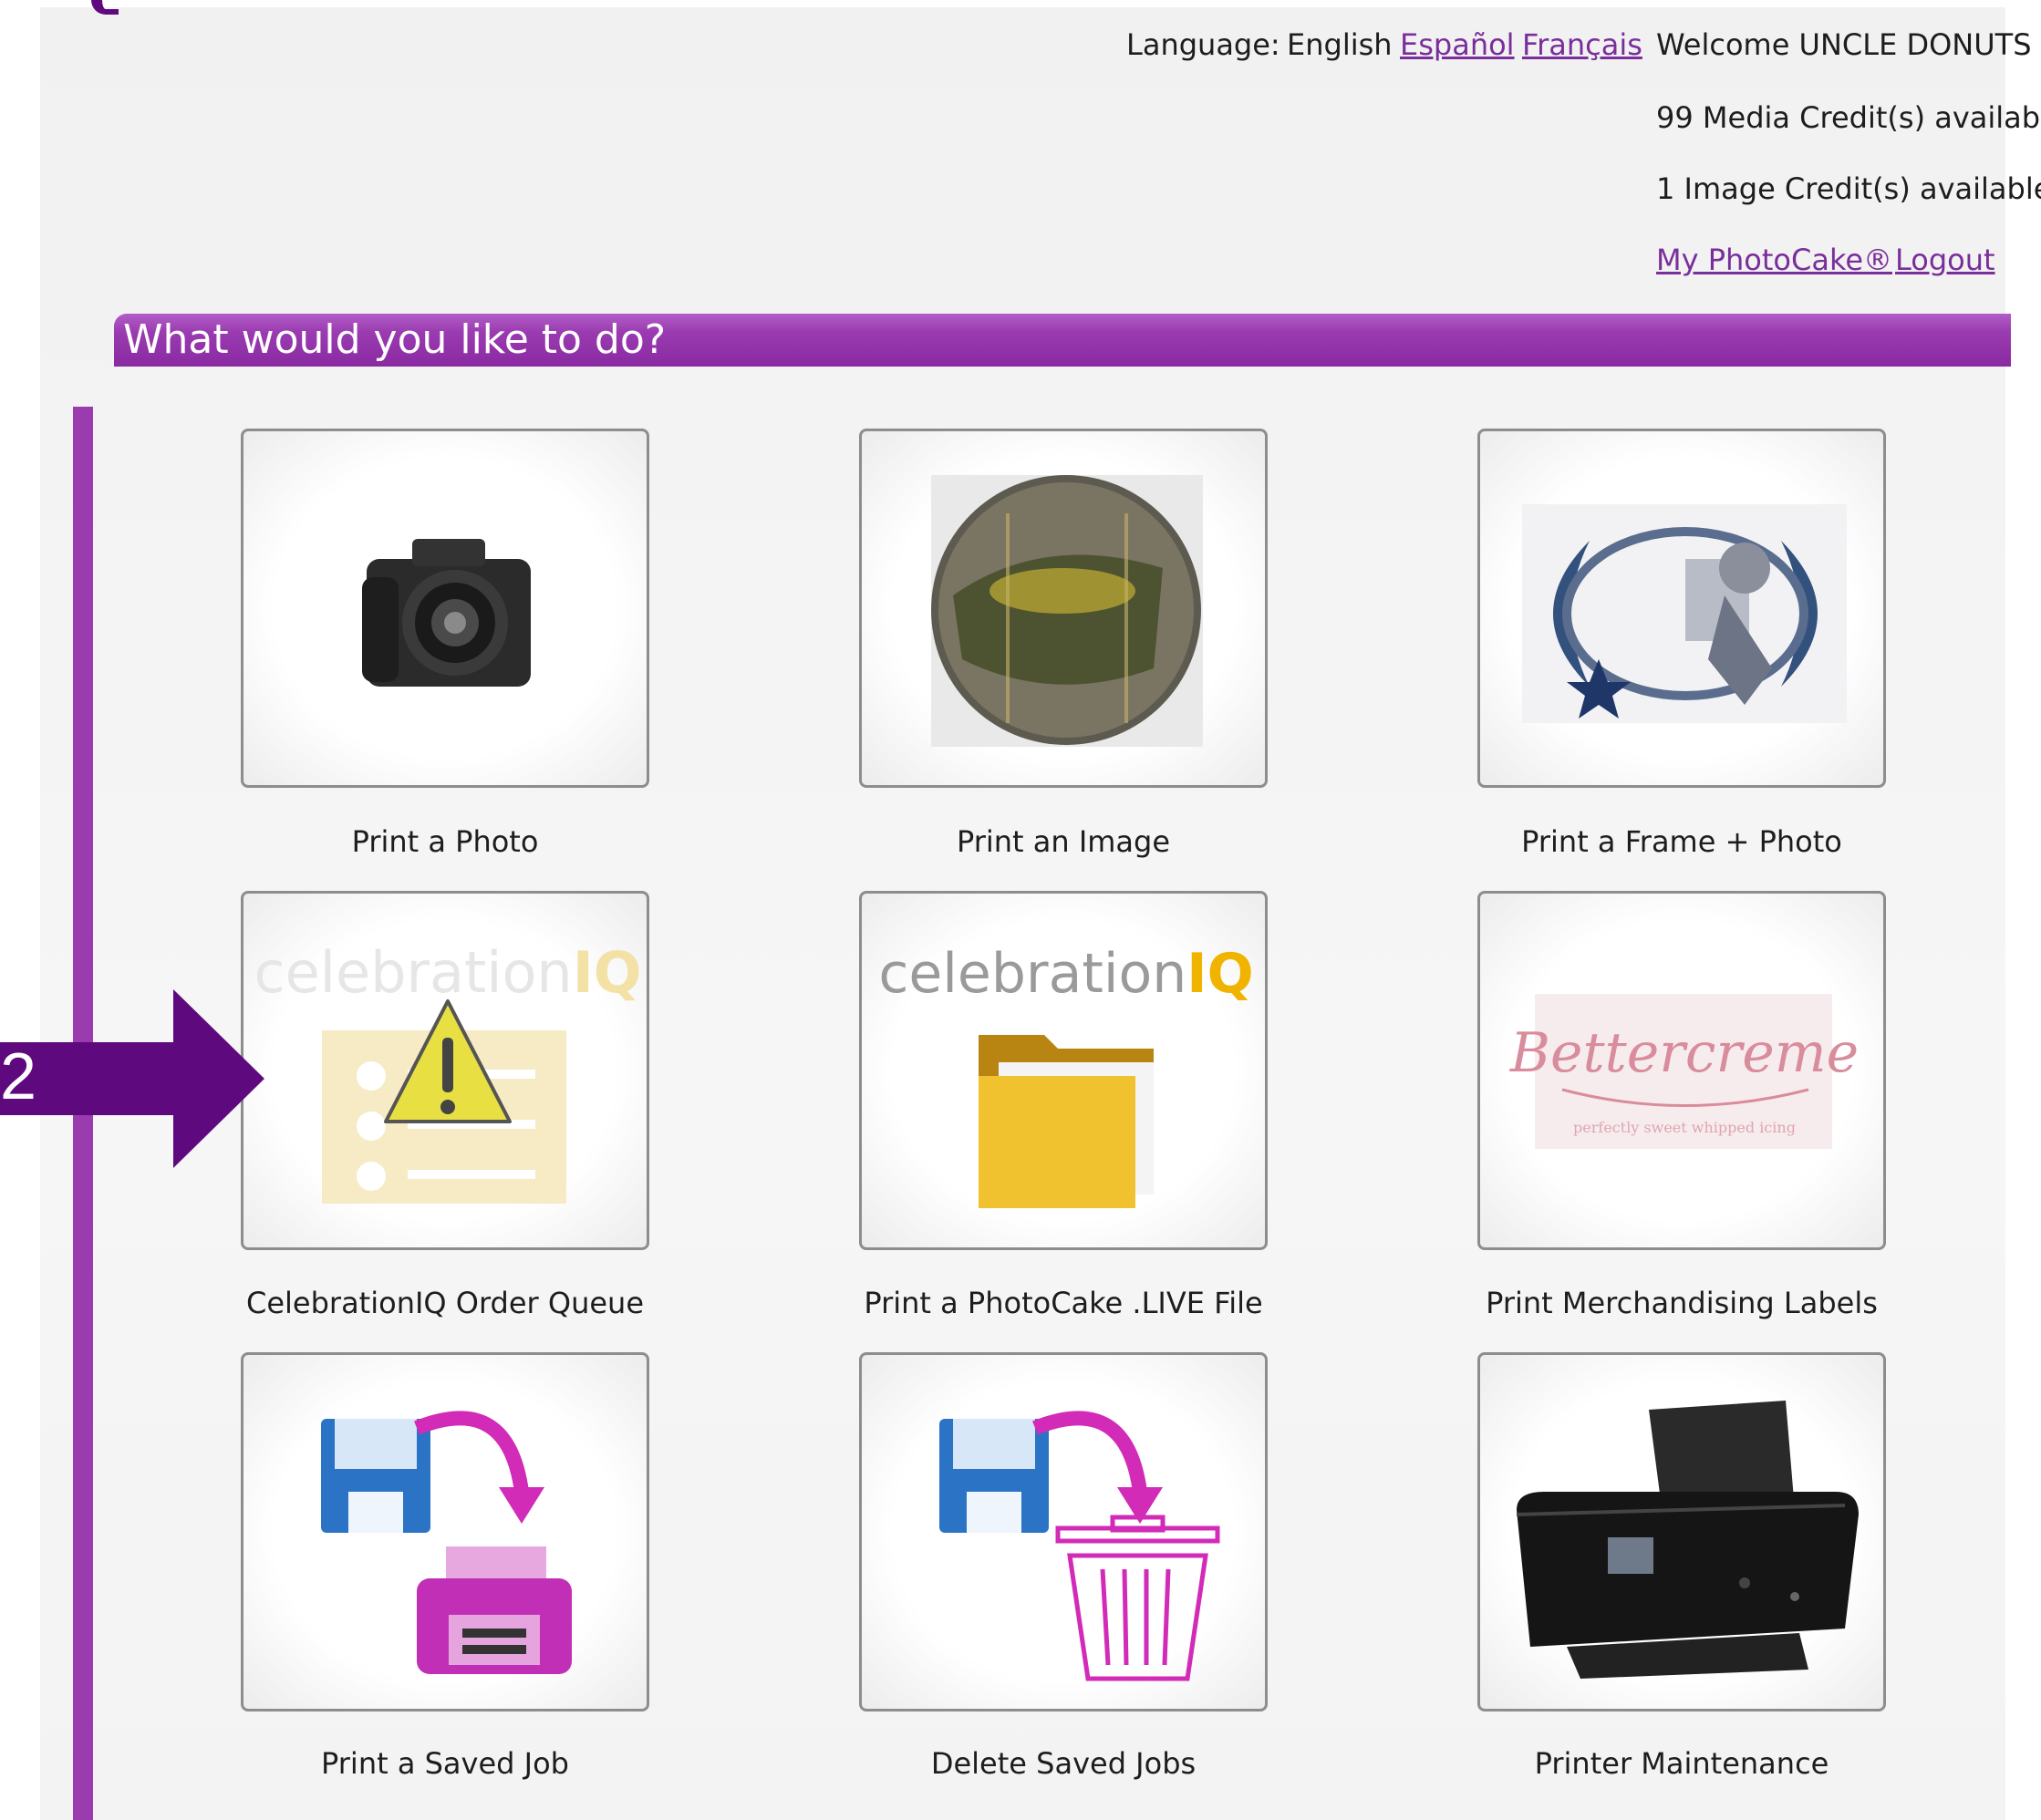  What do you see at coordinates (1684, 1053) in the screenshot?
I see `bettercreme-wordmark: Bettercreme` at bounding box center [1684, 1053].